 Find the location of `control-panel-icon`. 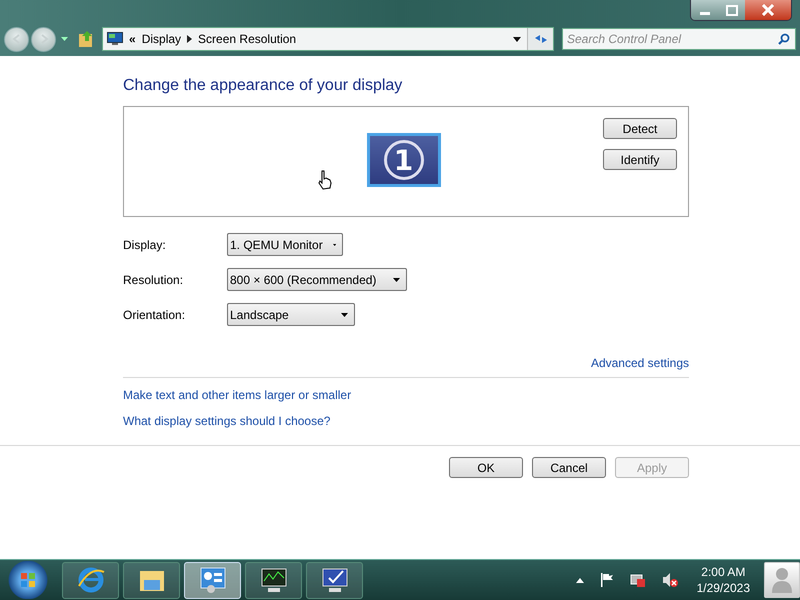

control-panel-icon is located at coordinates (212, 580).